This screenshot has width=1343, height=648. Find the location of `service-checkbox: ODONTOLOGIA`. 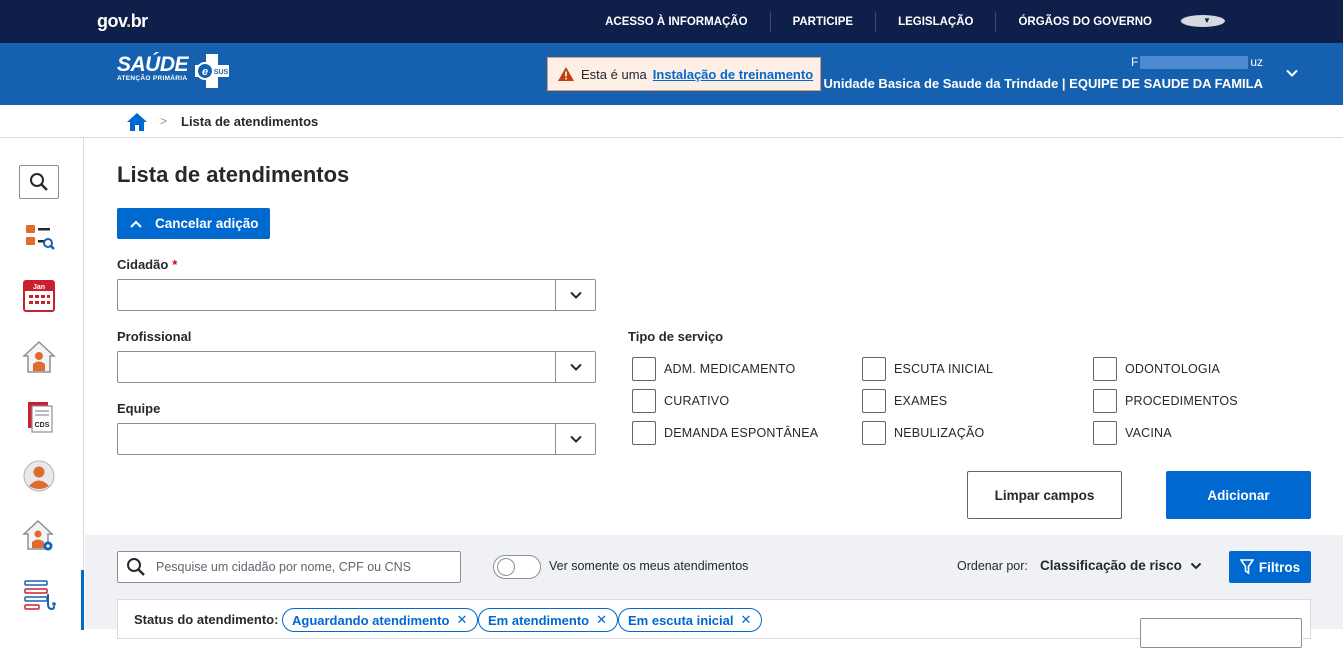

service-checkbox: ODONTOLOGIA is located at coordinates (1156, 369).